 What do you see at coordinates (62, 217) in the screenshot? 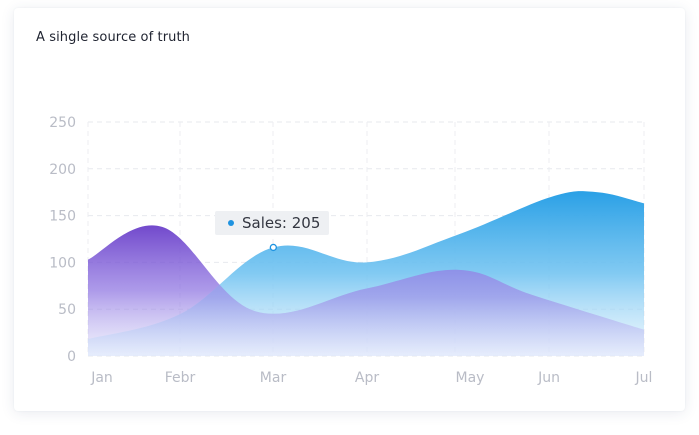
I see `y-tick-label: 150` at bounding box center [62, 217].